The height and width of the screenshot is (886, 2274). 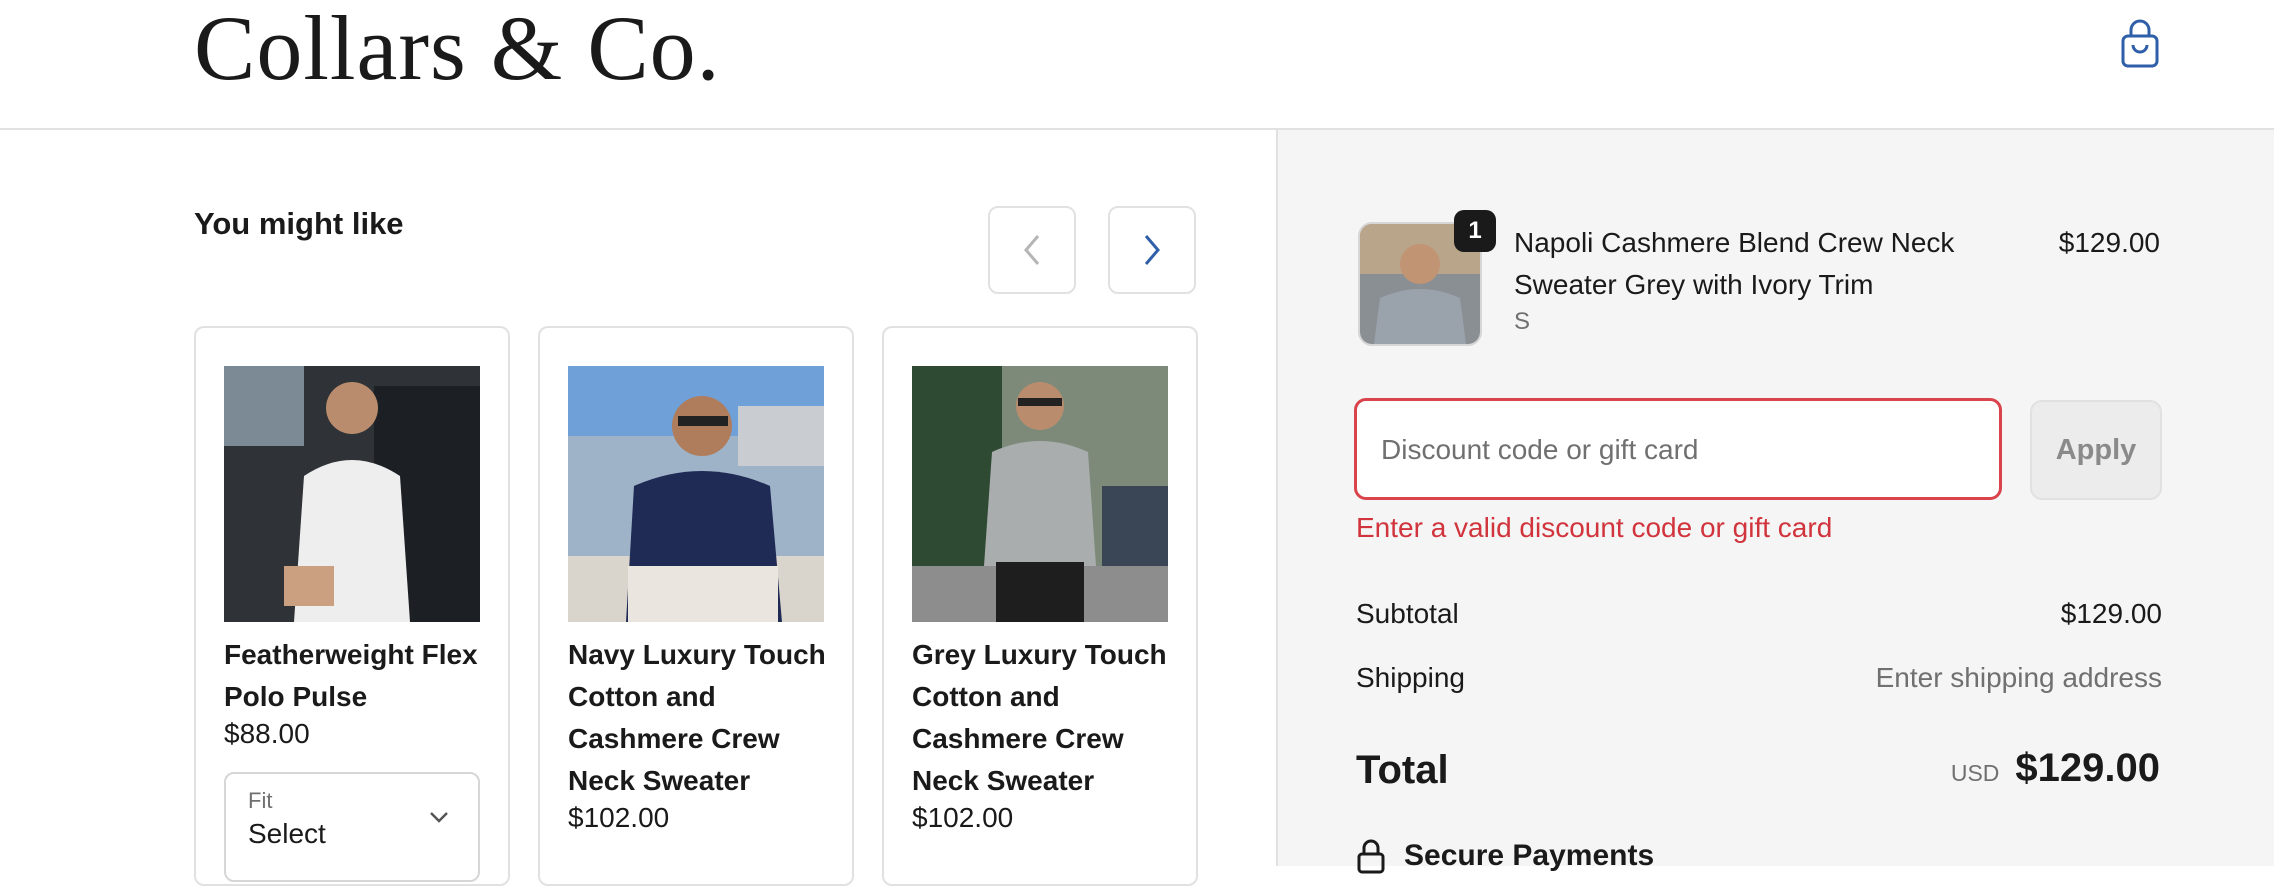 I want to click on shipping-value: Enter shipping address, so click(x=2018, y=677).